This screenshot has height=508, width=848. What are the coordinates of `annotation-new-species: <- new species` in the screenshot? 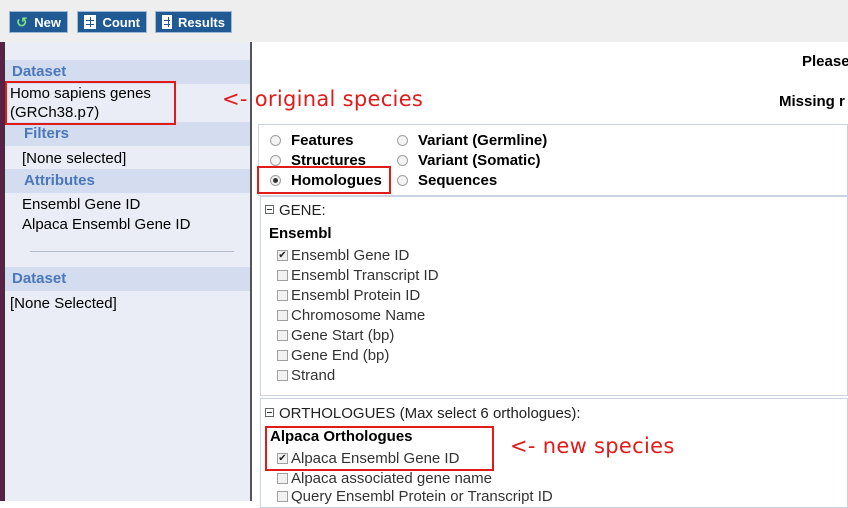 It's located at (592, 446).